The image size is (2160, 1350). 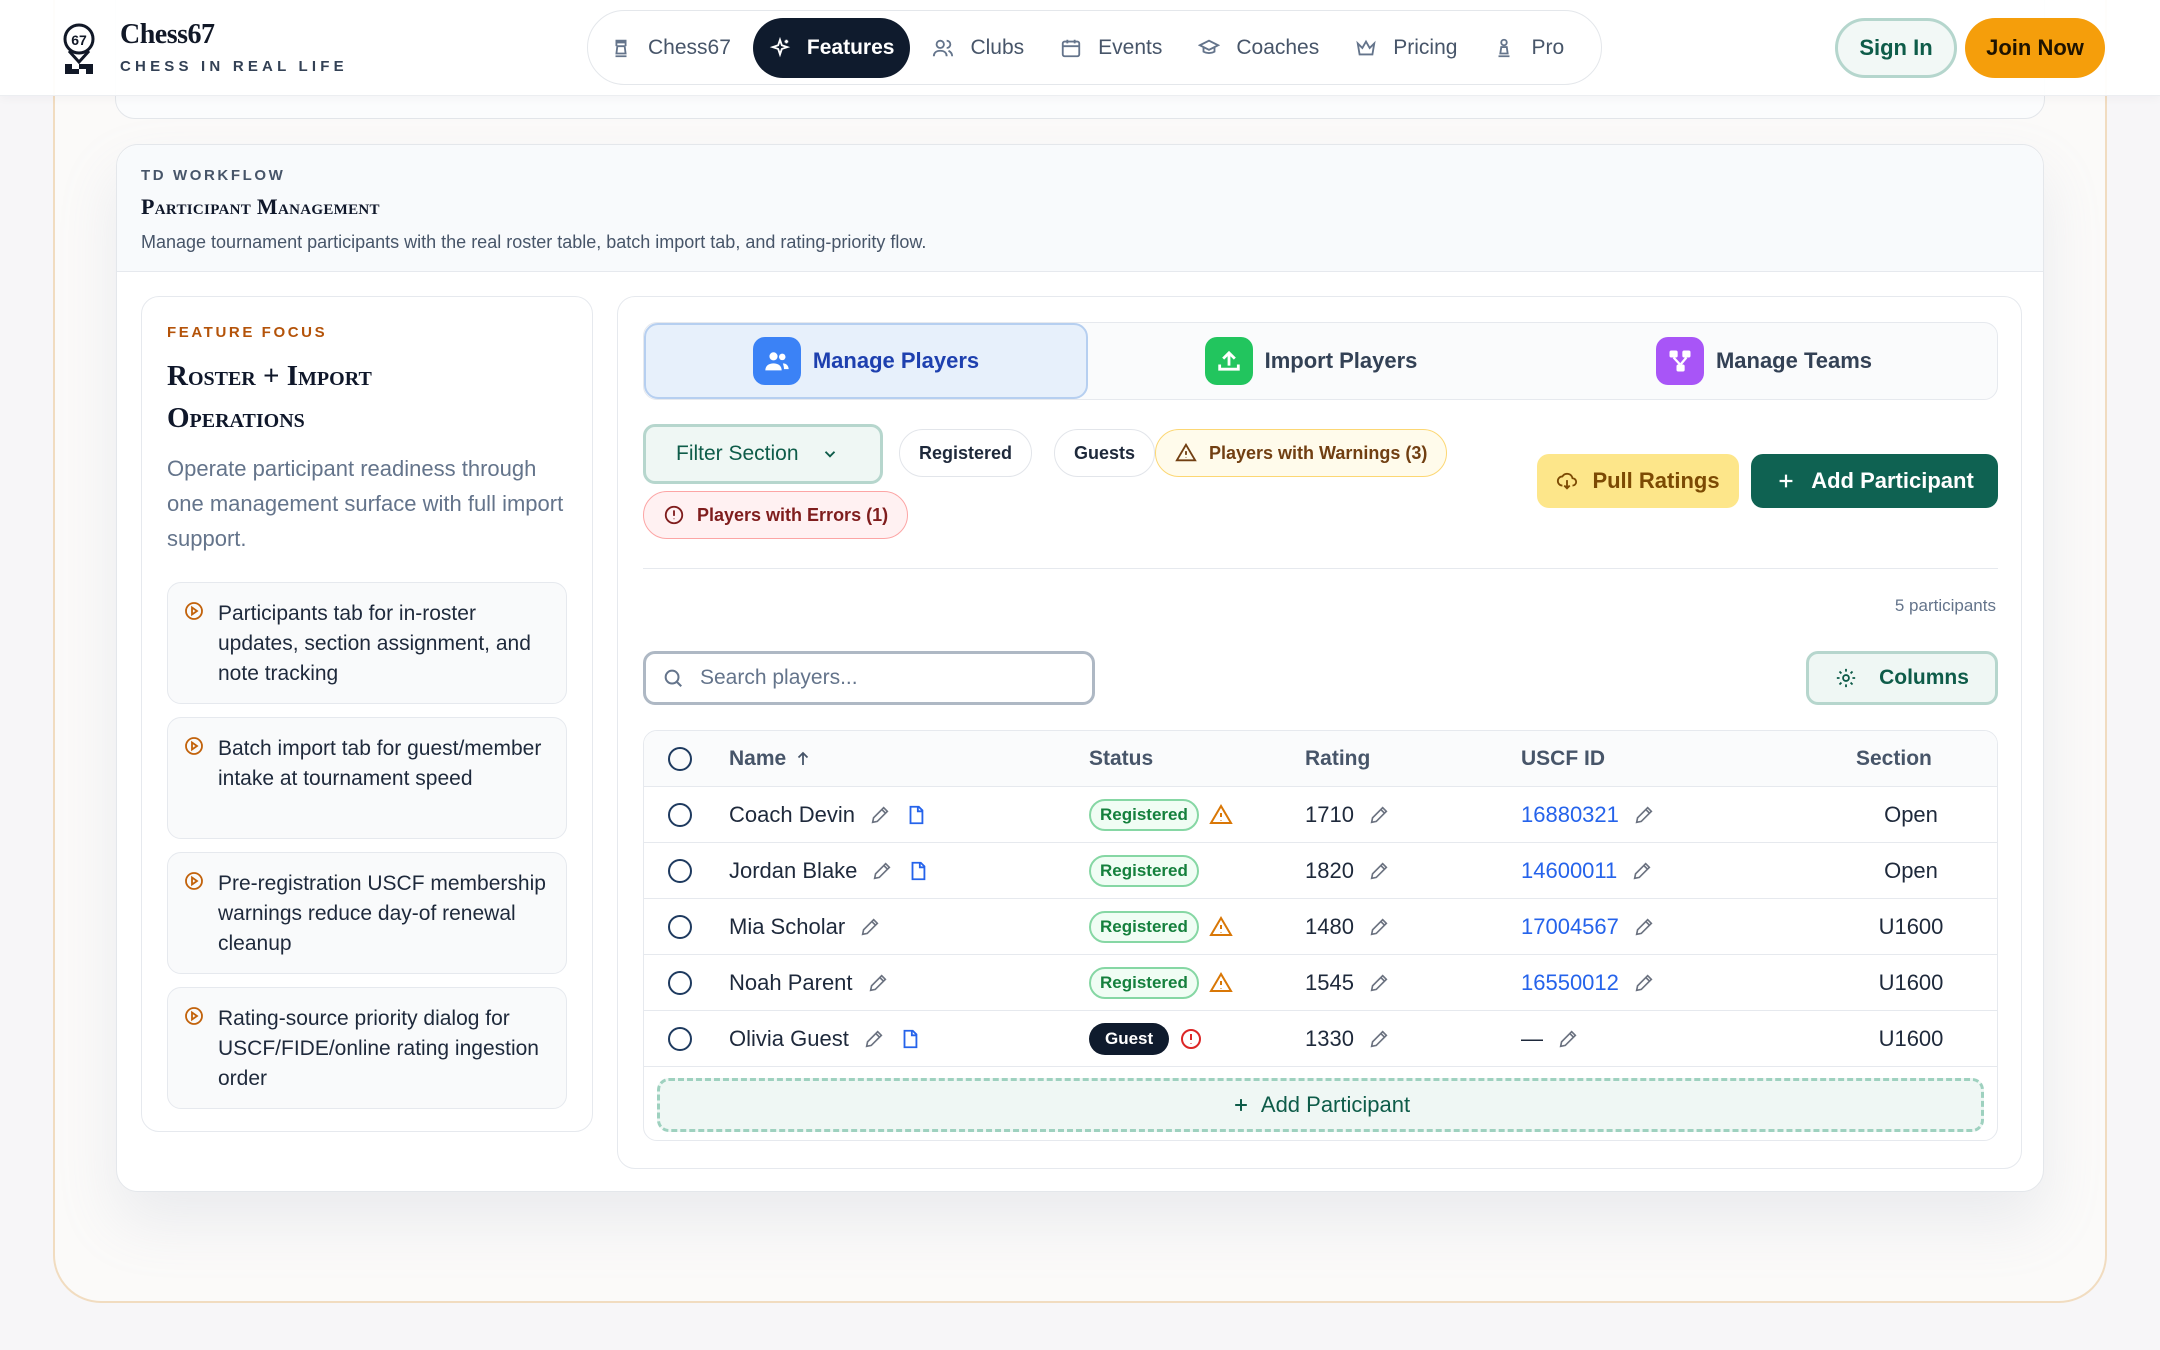 What do you see at coordinates (966, 453) in the screenshot?
I see `filter-chip-registered: Registered` at bounding box center [966, 453].